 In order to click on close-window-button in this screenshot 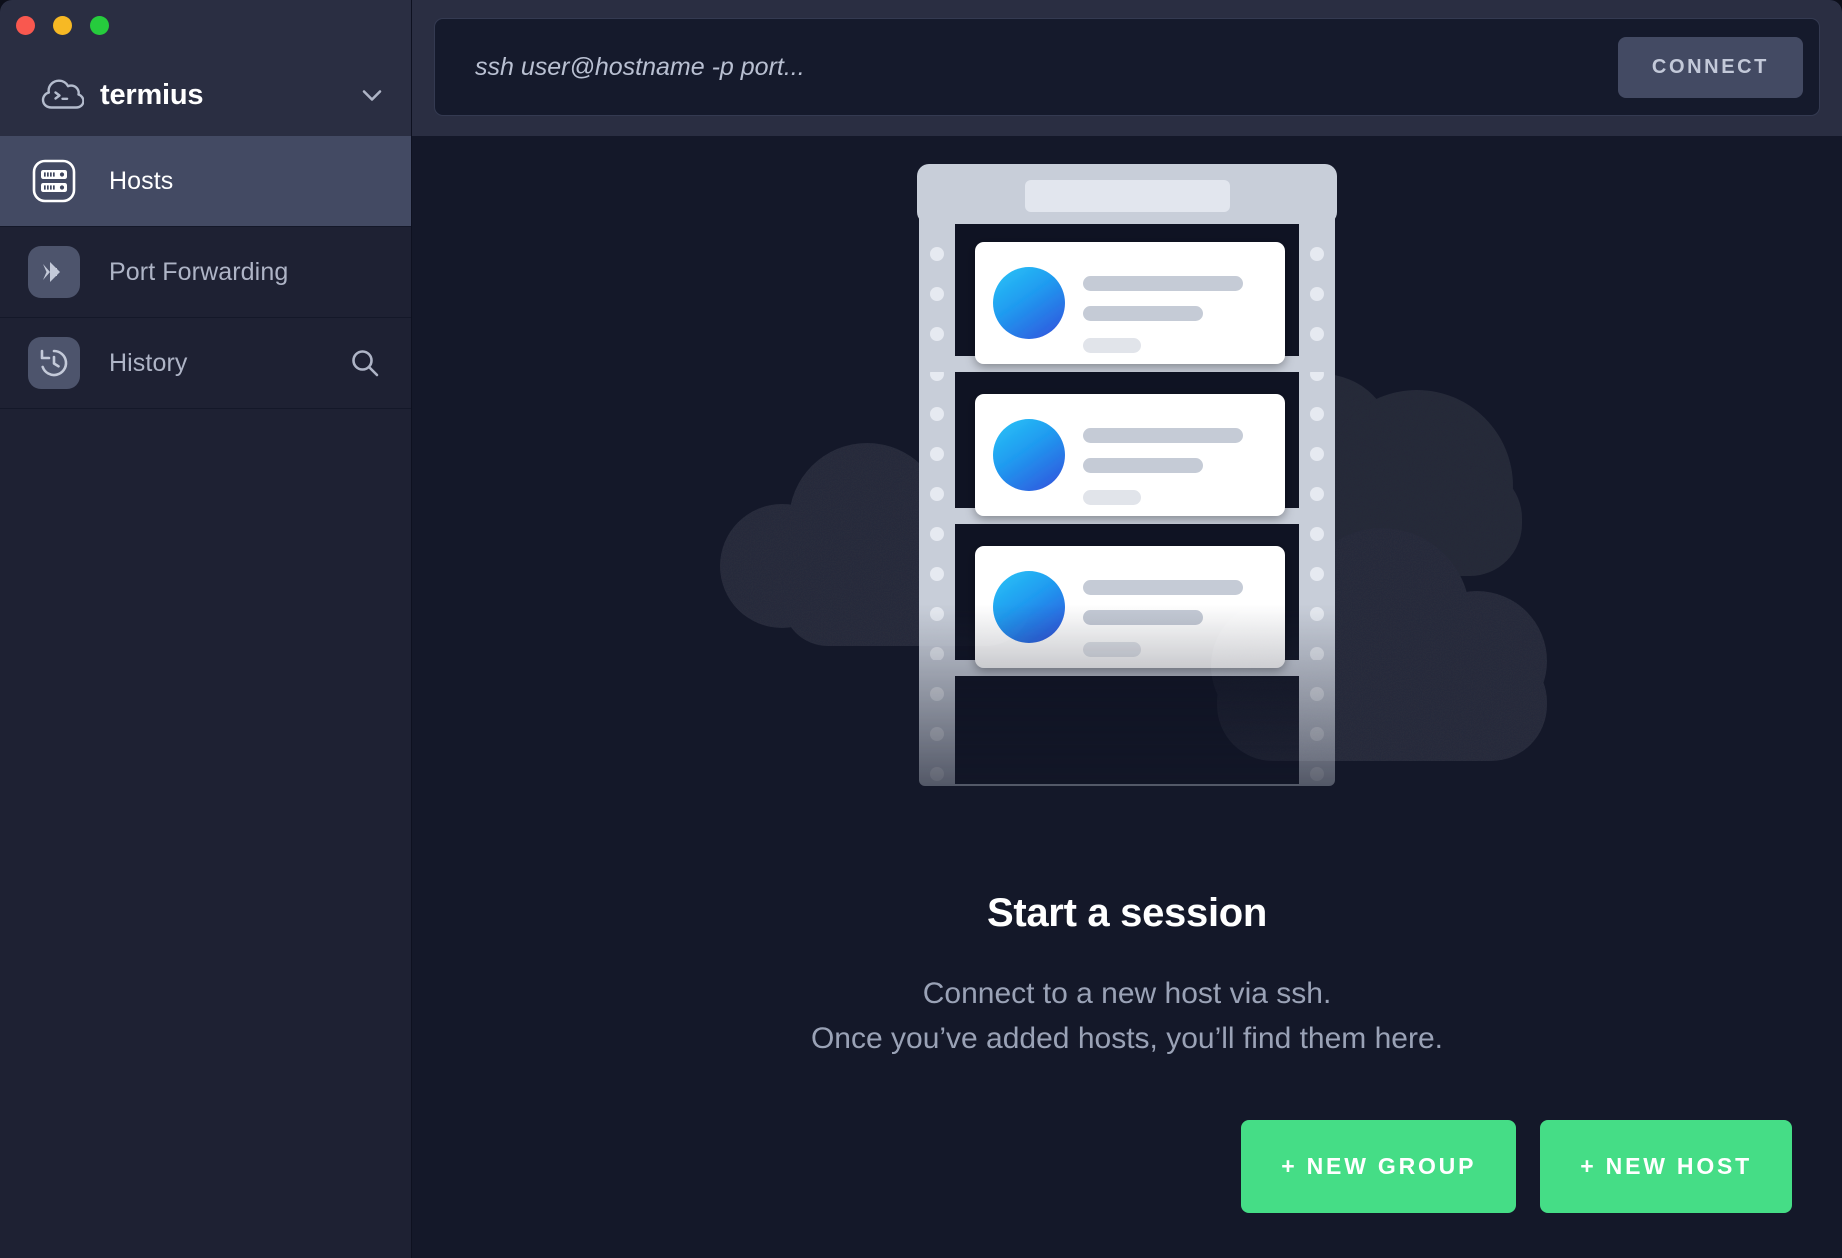, I will do `click(25, 25)`.